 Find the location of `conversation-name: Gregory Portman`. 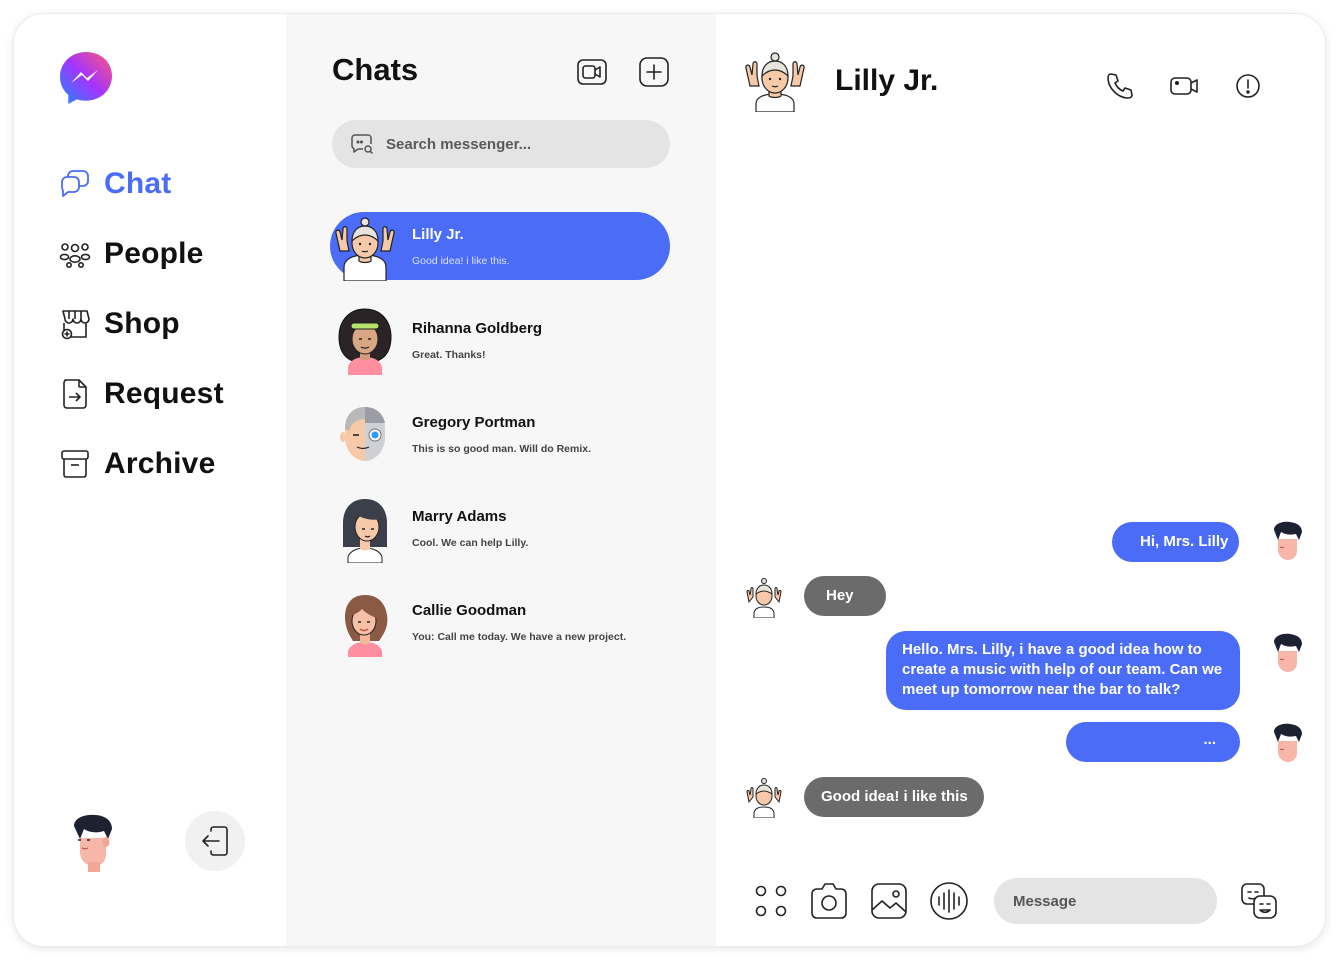

conversation-name: Gregory Portman is located at coordinates (474, 422).